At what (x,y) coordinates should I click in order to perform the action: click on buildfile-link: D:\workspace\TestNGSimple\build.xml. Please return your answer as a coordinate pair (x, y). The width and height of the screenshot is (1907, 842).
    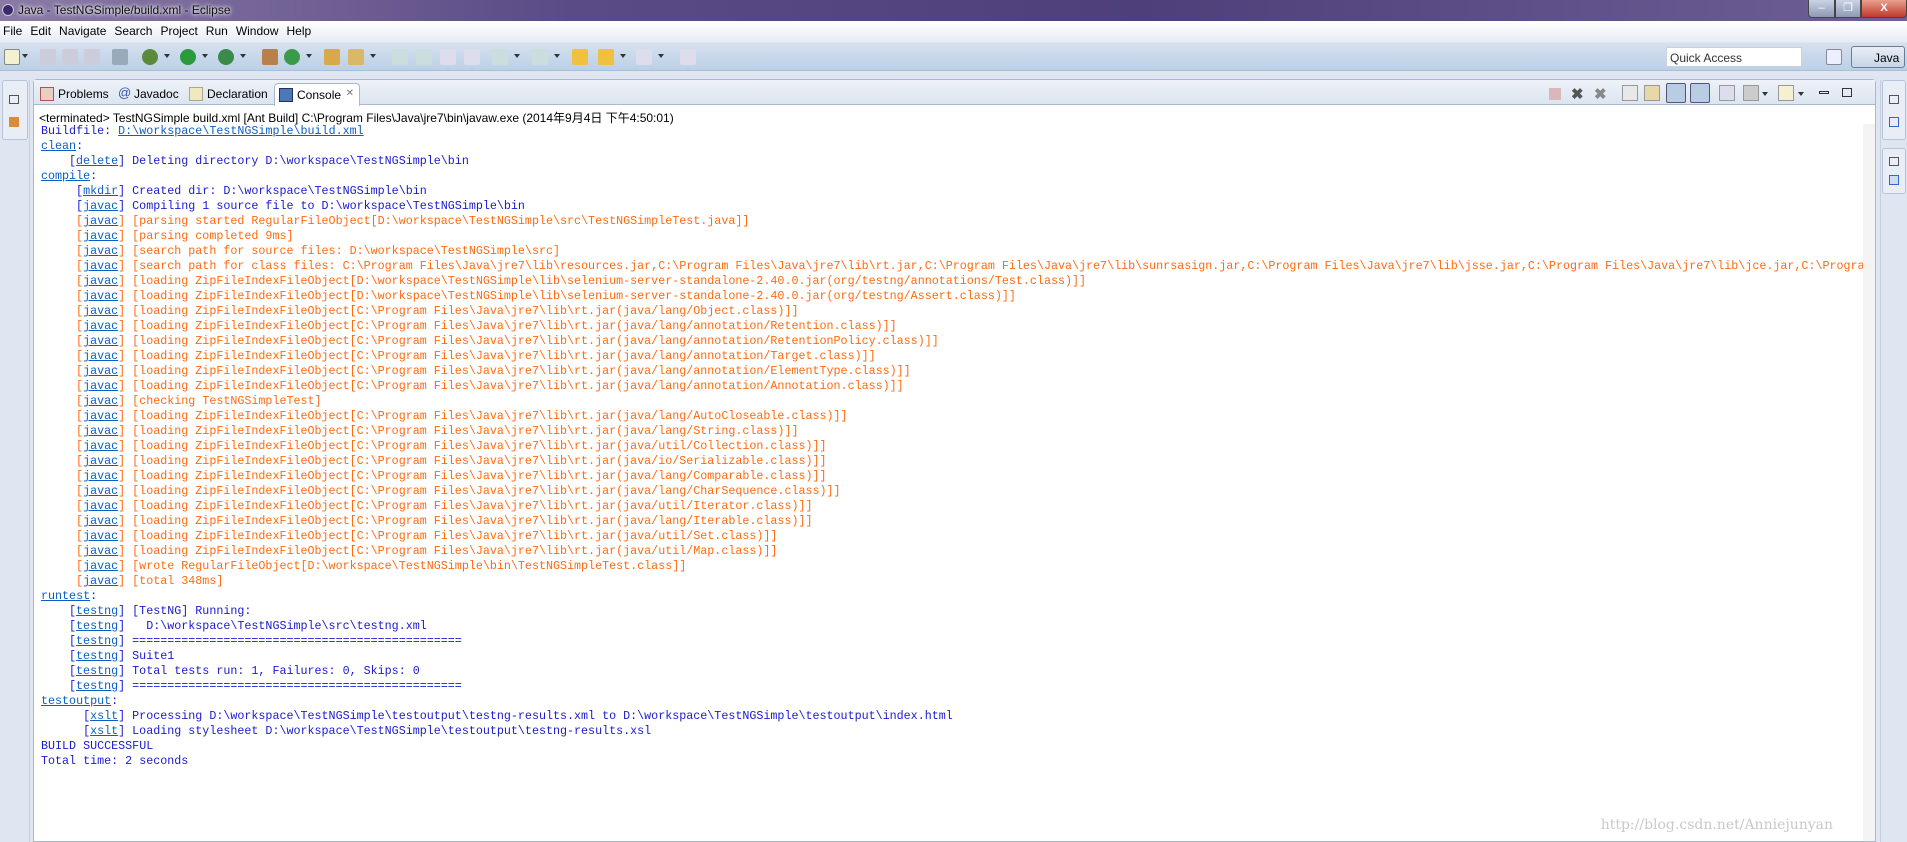
    Looking at the image, I should click on (240, 131).